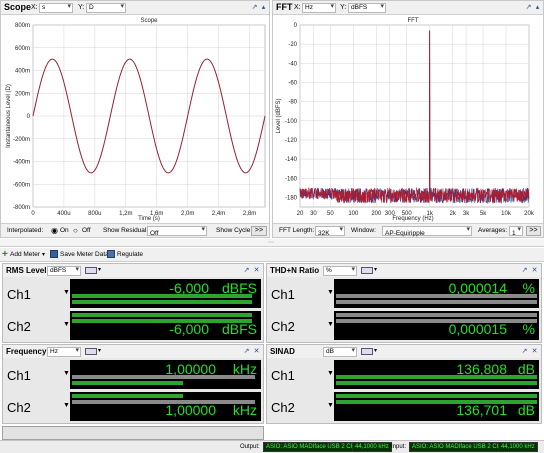 This screenshot has width=544, height=453. I want to click on add-meter-dropdown-icon: ▾, so click(43, 254).